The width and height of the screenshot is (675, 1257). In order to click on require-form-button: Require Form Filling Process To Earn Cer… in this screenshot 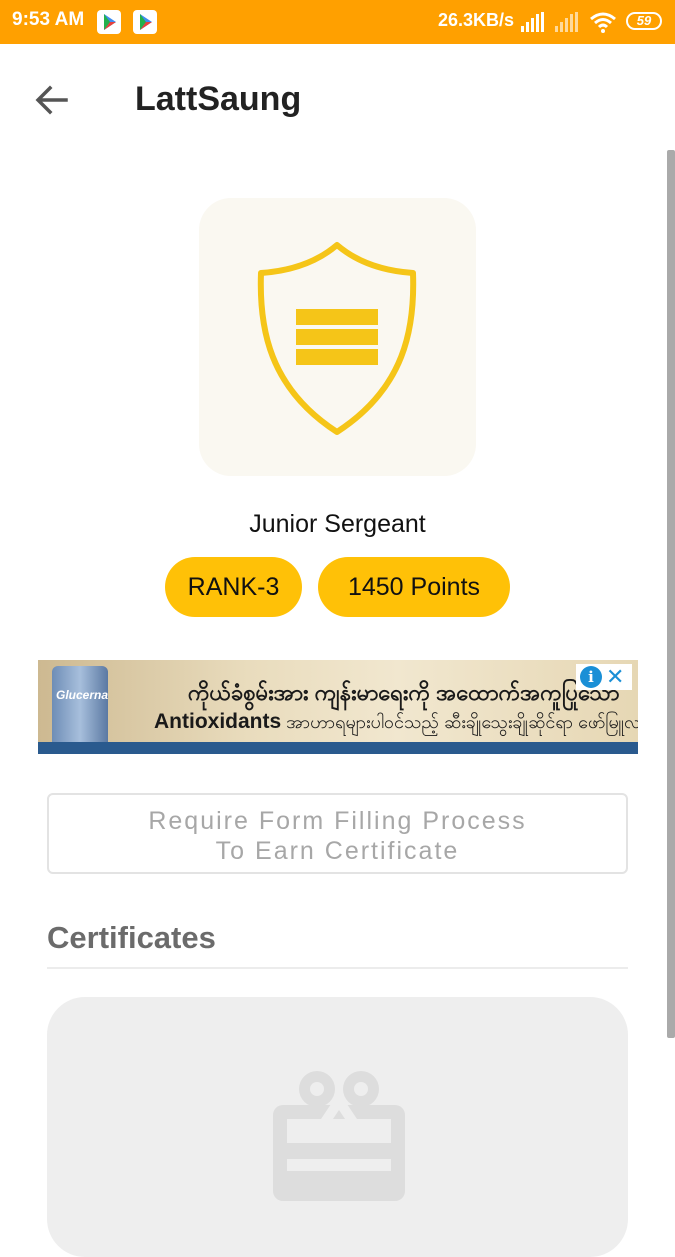, I will do `click(337, 833)`.